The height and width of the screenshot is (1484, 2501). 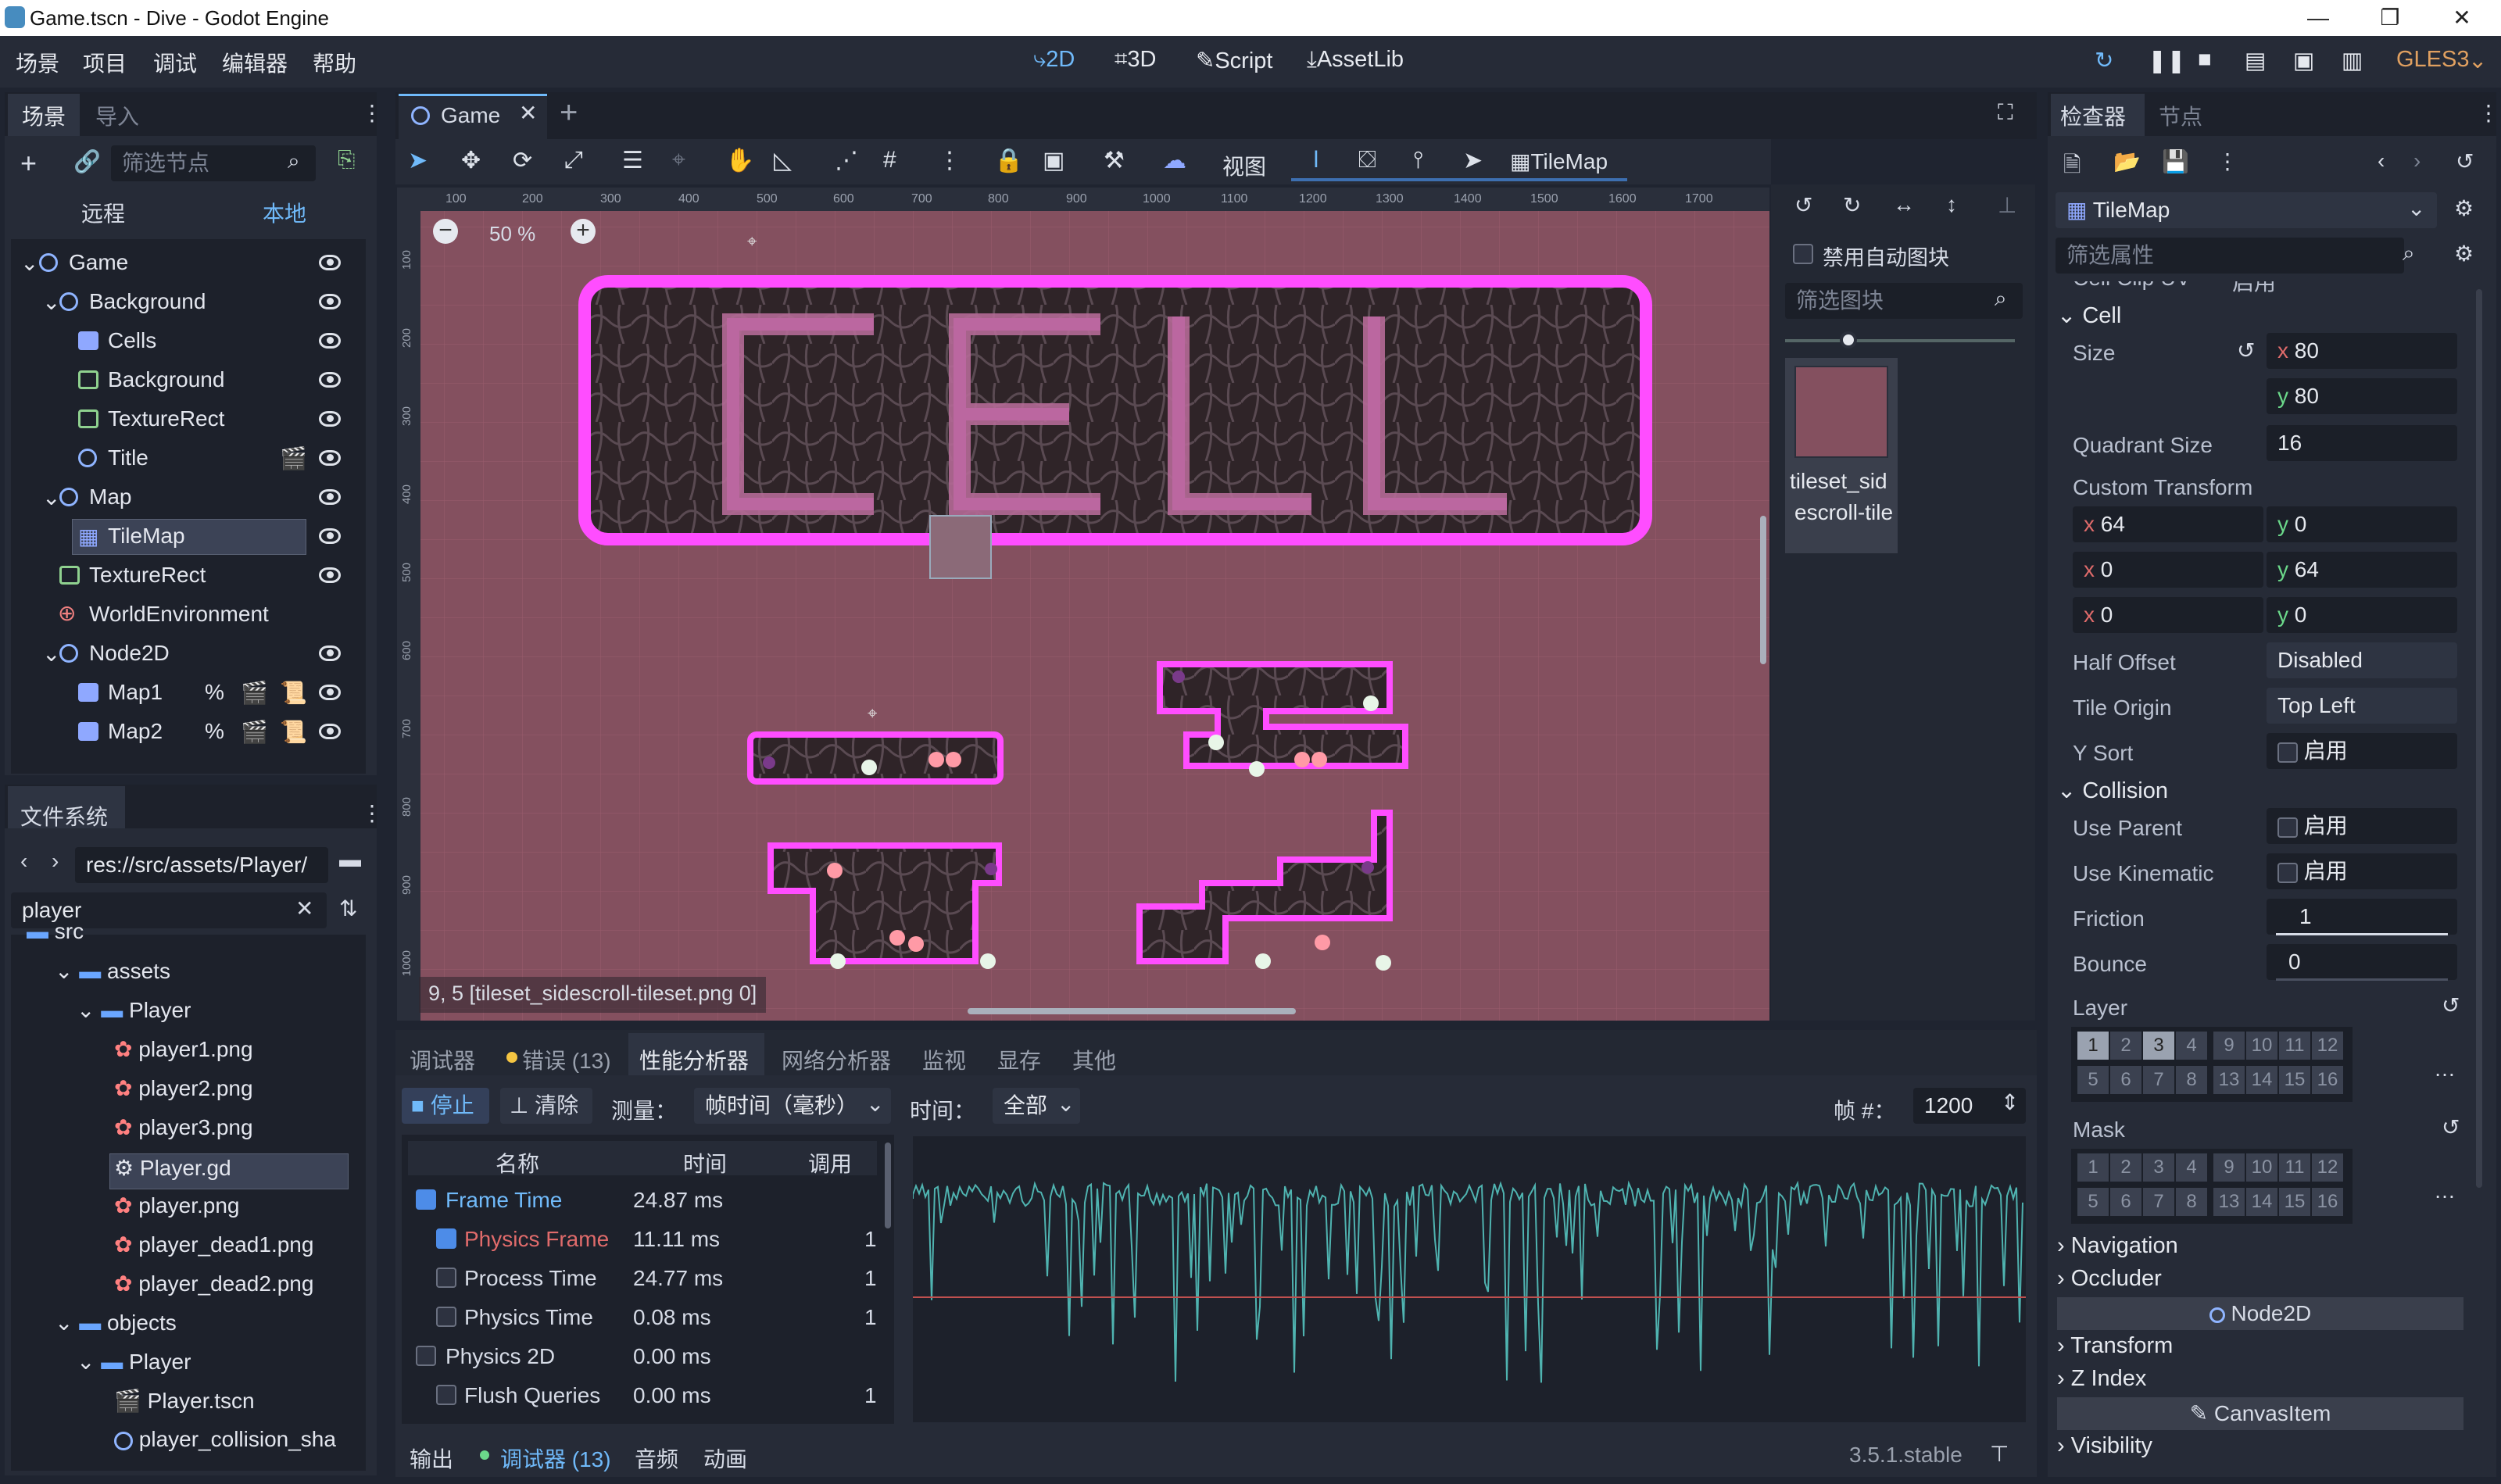 I want to click on zoom-out-icon: −, so click(x=446, y=231).